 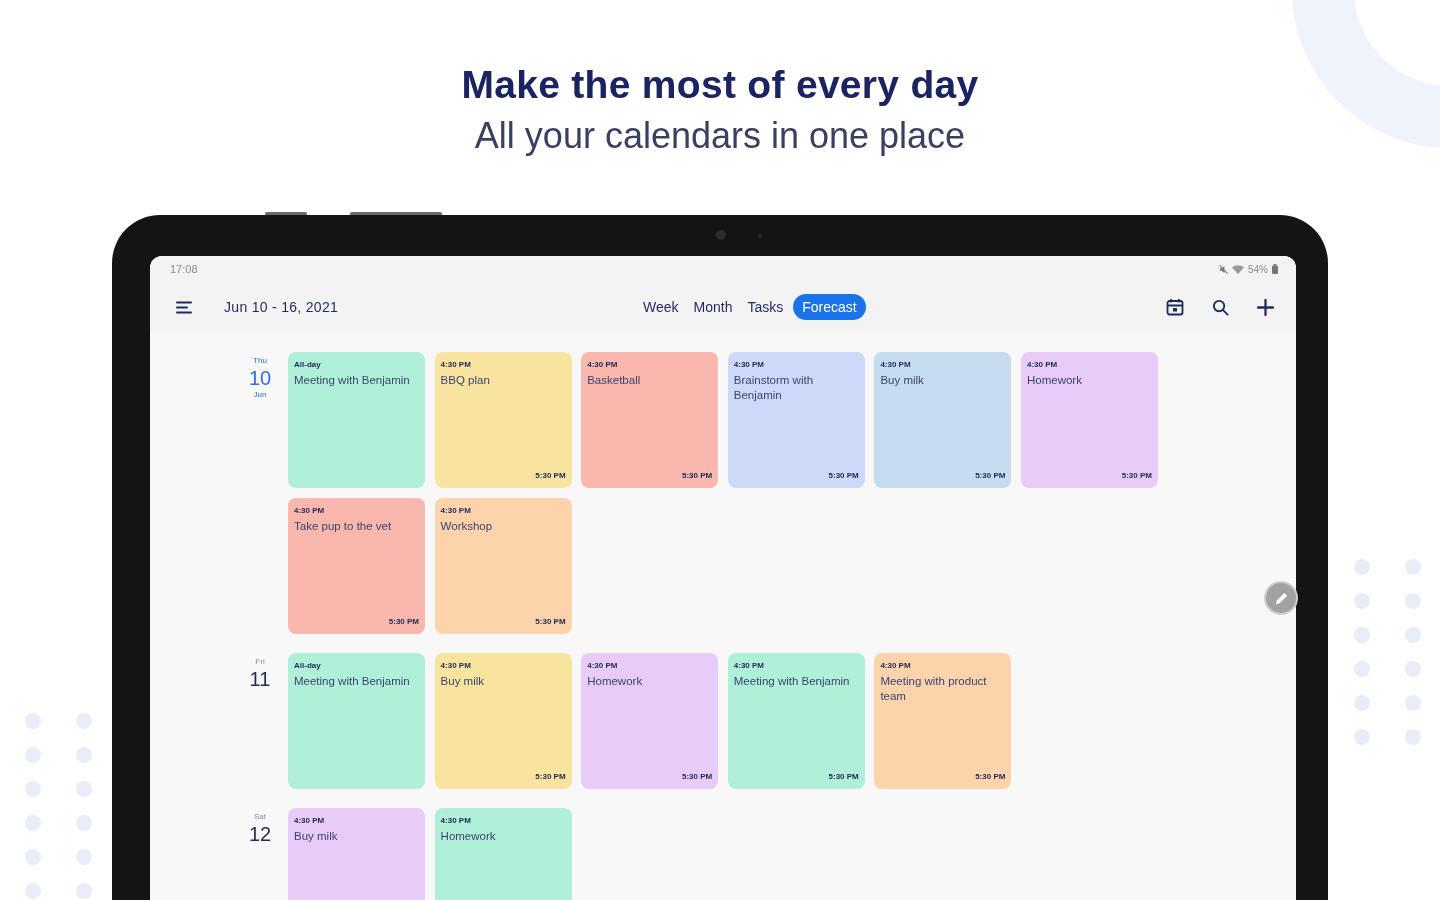 What do you see at coordinates (720, 136) in the screenshot?
I see `subheadline: All your calendars in one place` at bounding box center [720, 136].